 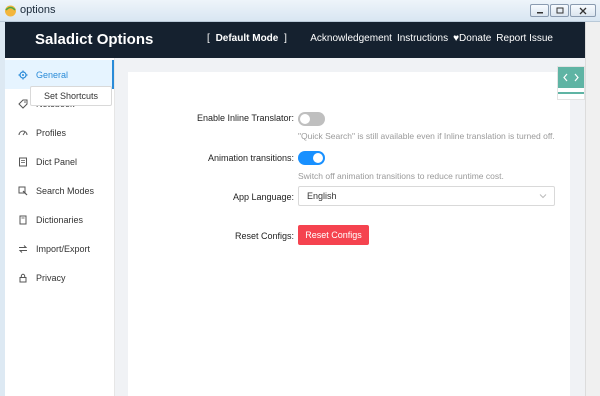 I want to click on animation-transitions-label: Animation transitions:, so click(x=250, y=158).